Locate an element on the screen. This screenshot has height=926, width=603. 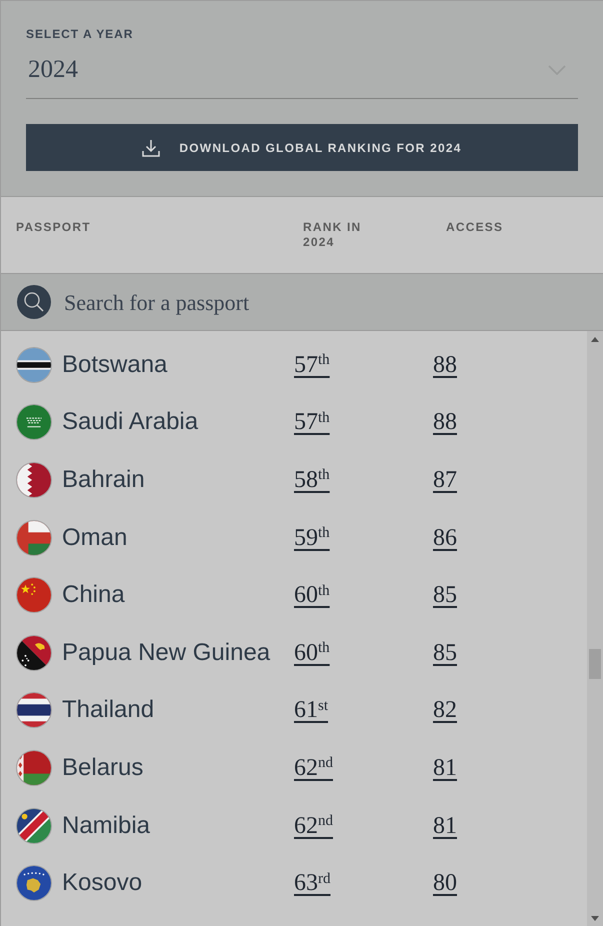
download-button: DOWNLOAD GLOBAL RANKING FOR 2024 is located at coordinates (302, 147).